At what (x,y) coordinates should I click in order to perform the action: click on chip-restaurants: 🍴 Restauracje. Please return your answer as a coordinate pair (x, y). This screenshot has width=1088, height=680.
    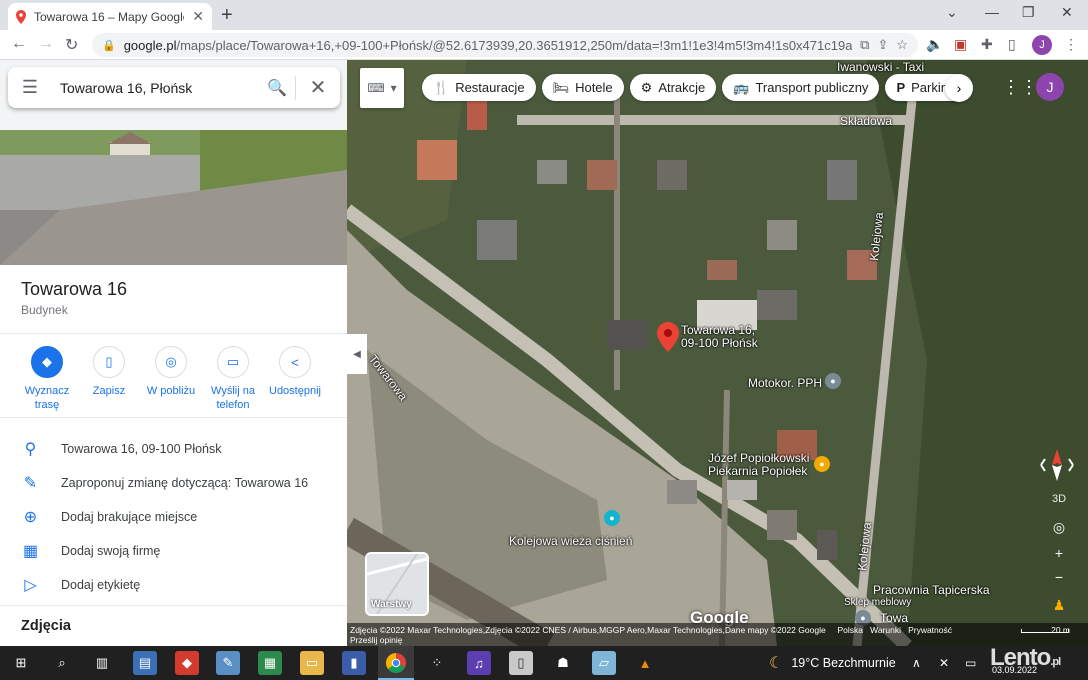
    Looking at the image, I should click on (479, 87).